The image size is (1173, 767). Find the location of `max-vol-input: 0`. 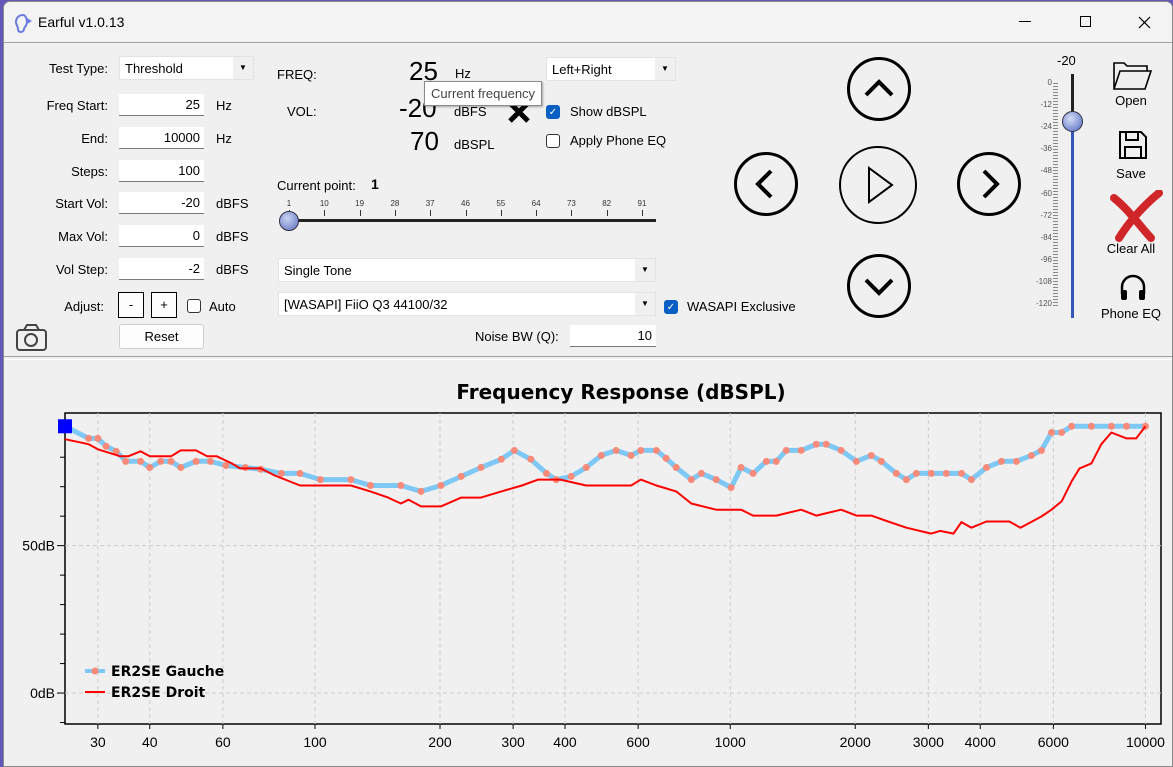

max-vol-input: 0 is located at coordinates (161, 236).